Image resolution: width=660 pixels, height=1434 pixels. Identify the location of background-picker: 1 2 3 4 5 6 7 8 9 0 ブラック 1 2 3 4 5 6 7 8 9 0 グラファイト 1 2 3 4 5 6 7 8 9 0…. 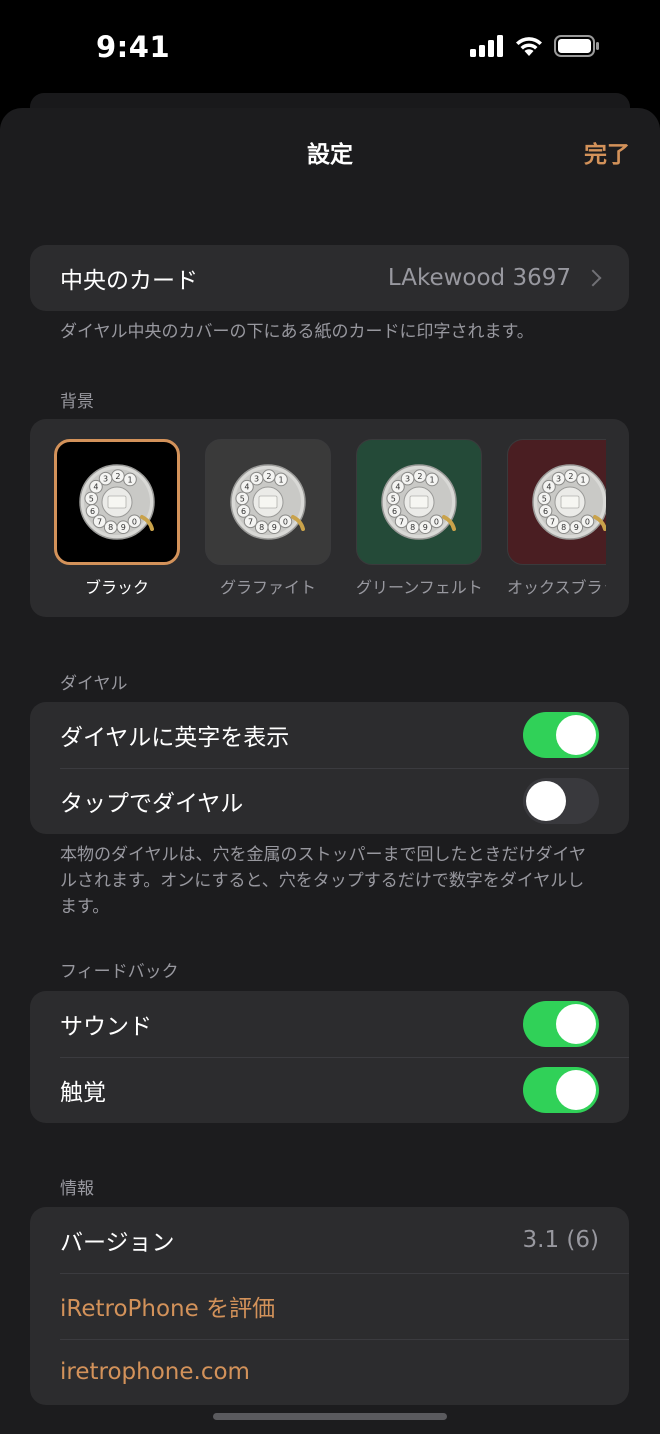
(329, 518).